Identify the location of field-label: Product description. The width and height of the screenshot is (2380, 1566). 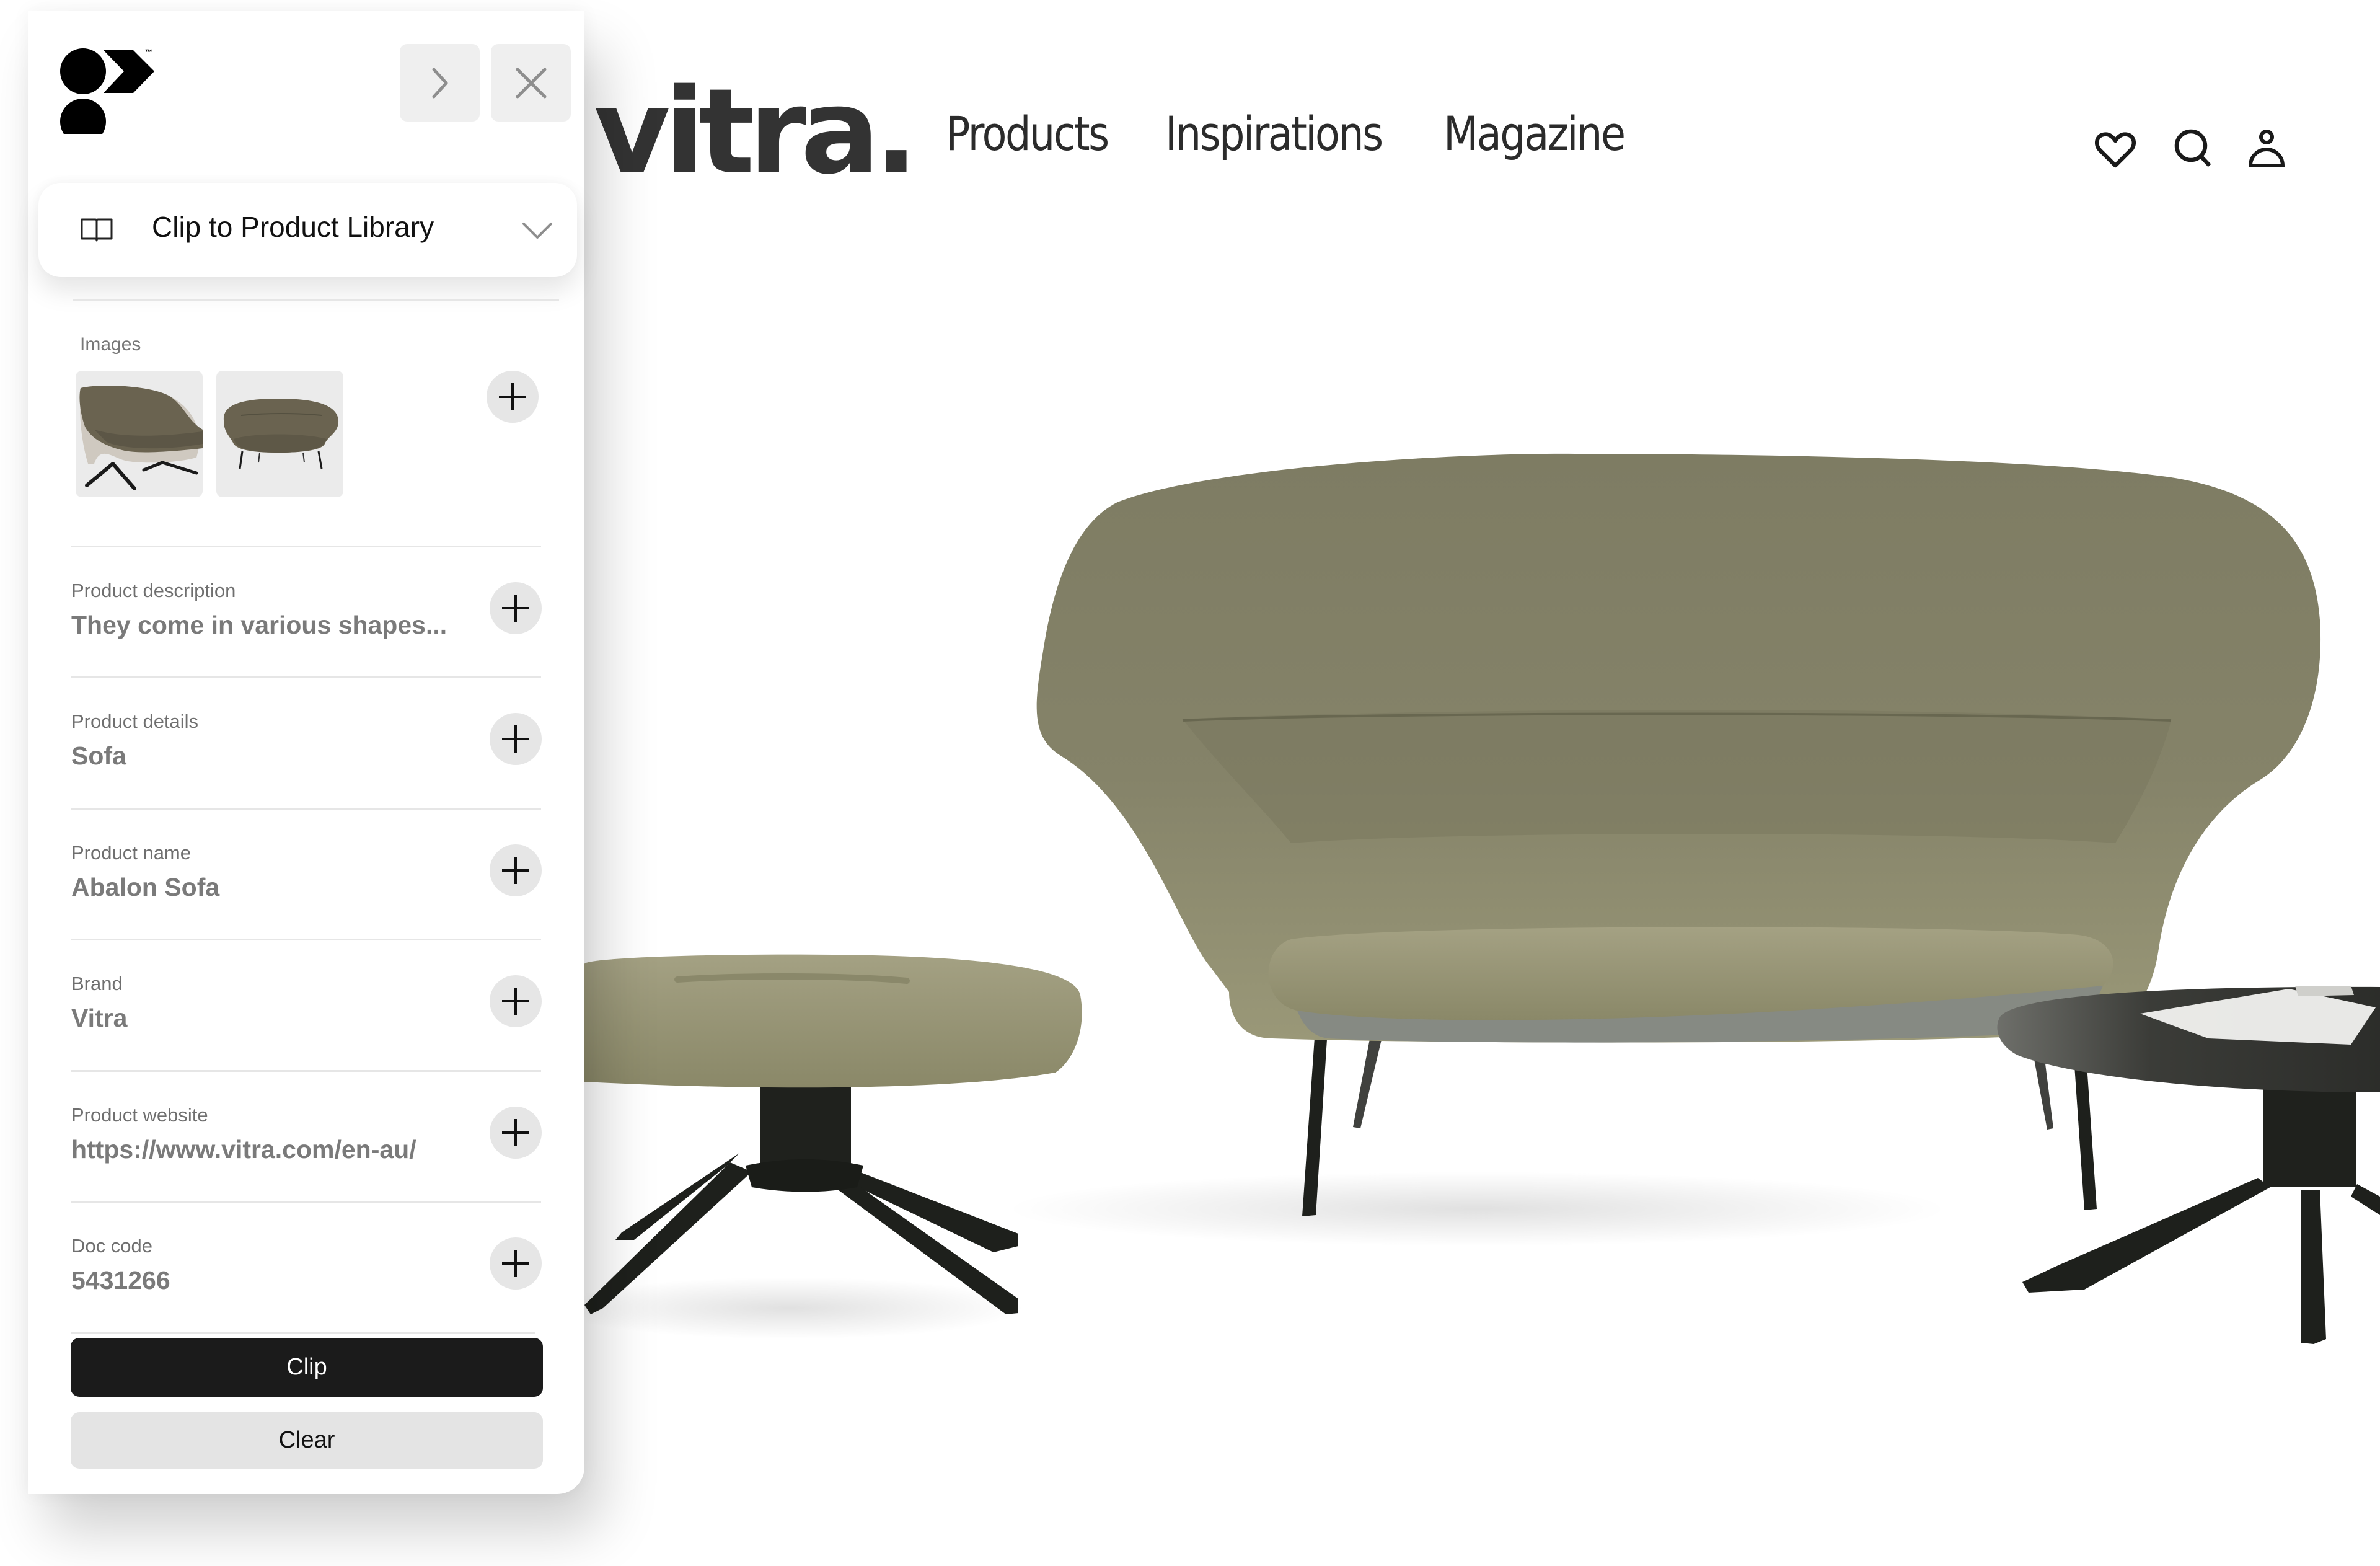
(153, 590).